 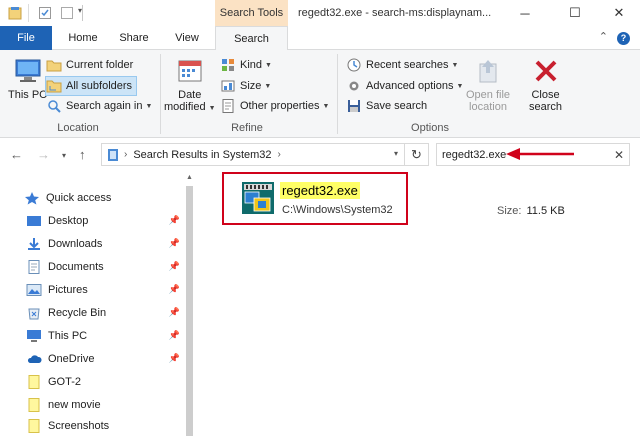 I want to click on forward-icon: →, so click(x=43, y=154).